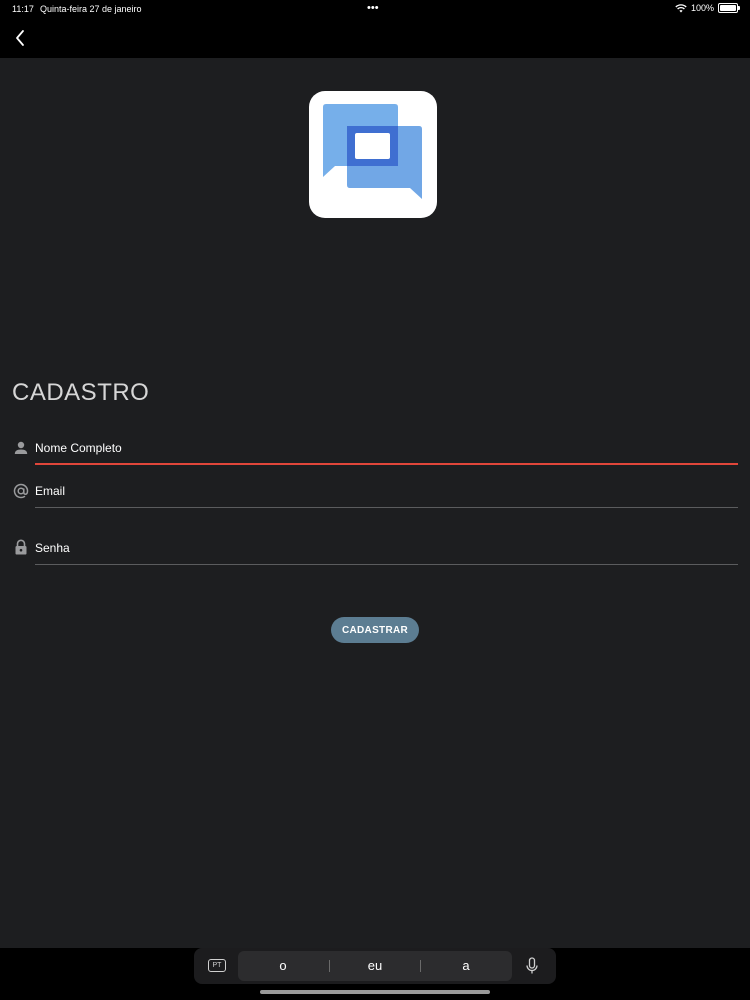 The width and height of the screenshot is (750, 1000). Describe the element at coordinates (375, 498) in the screenshot. I see `email-field: Email` at that location.